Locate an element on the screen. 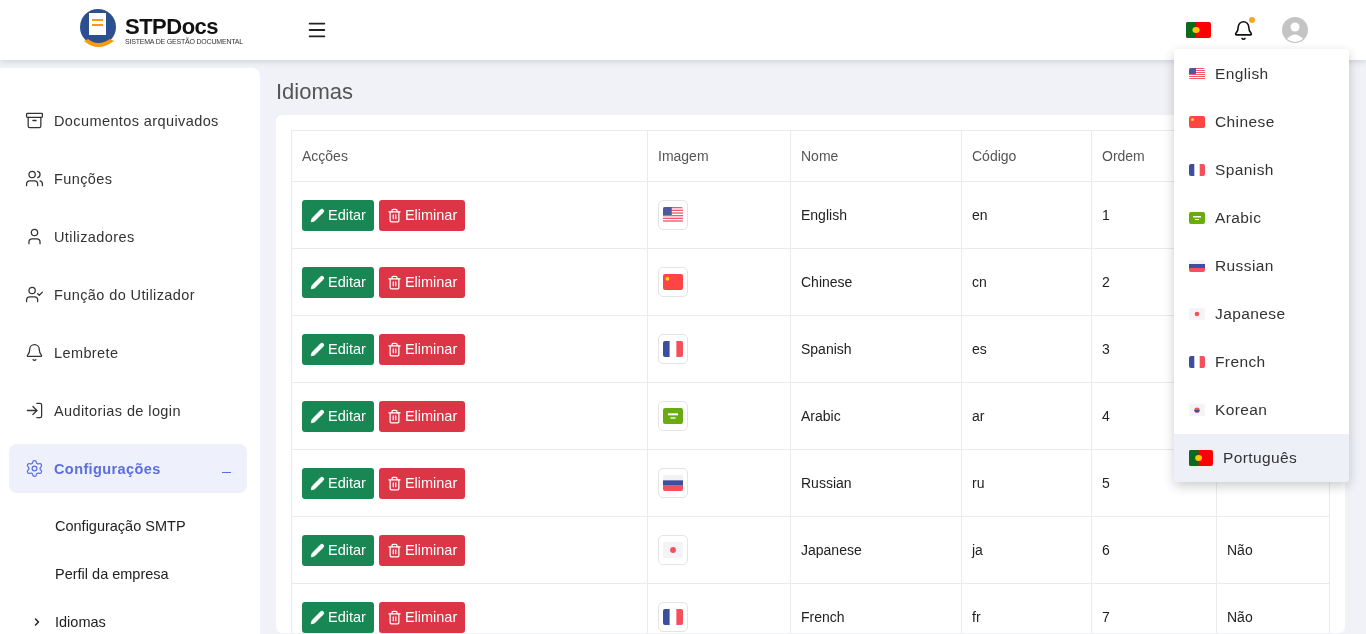 The height and width of the screenshot is (634, 1366). language-option: Chinese is located at coordinates (1261, 122).